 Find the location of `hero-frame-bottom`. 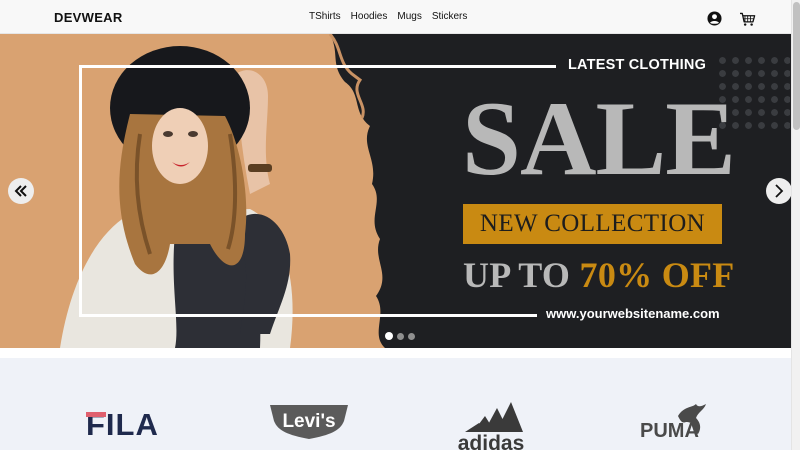

hero-frame-bottom is located at coordinates (308, 315).